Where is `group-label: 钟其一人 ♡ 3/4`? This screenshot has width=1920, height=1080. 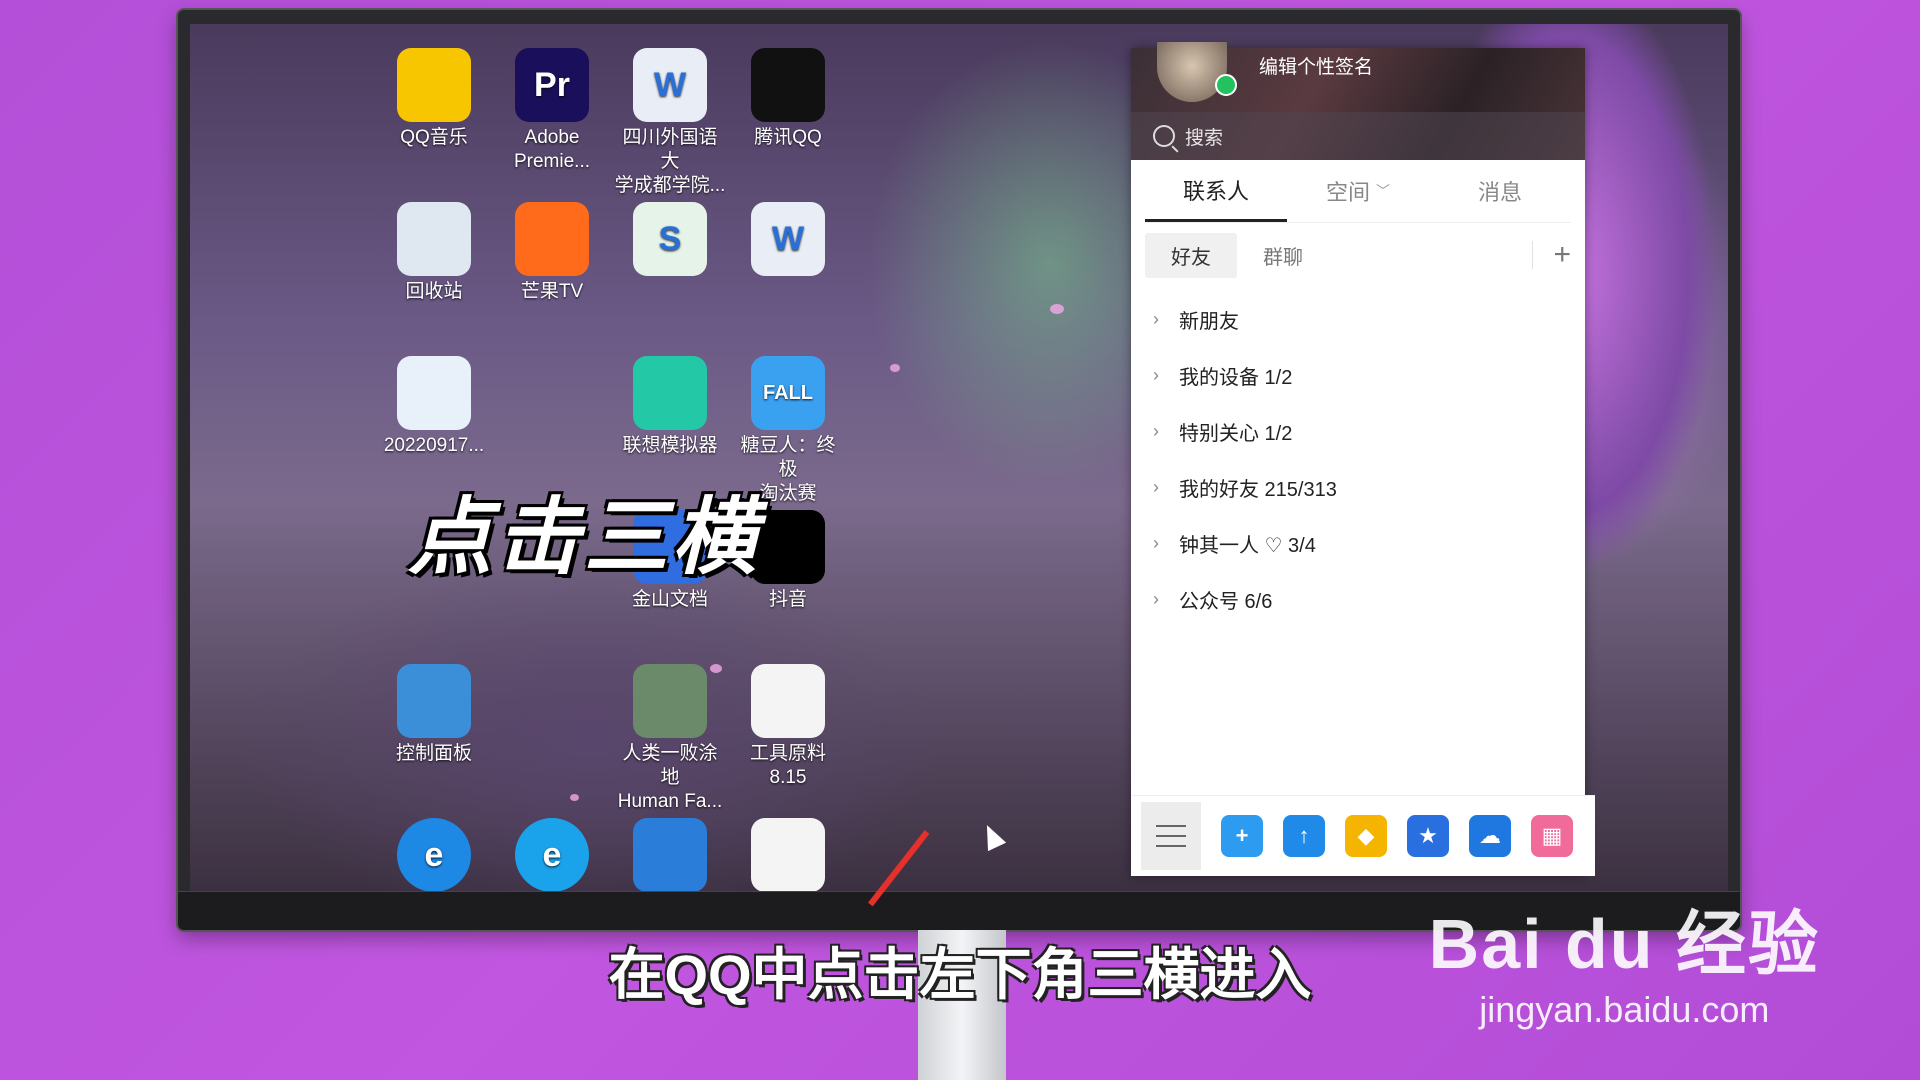
group-label: 钟其一人 ♡ 3/4 is located at coordinates (1247, 545).